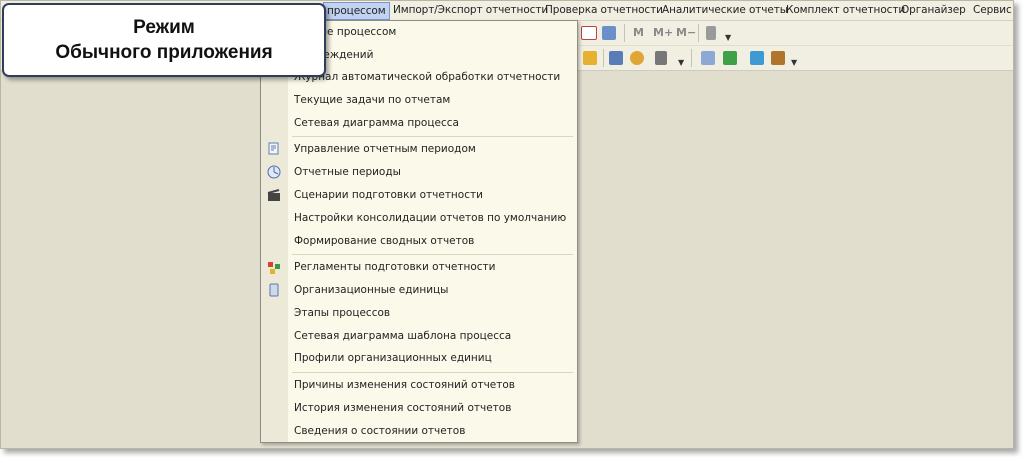 This screenshot has width=1024, height=457. Describe the element at coordinates (164, 52) in the screenshot. I see `callout-line-app-type: Обычного приложения` at that location.